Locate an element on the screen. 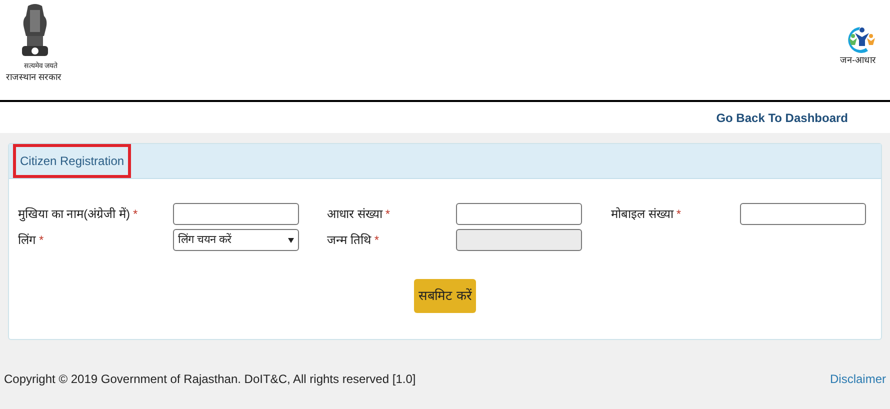  submit-button: सबमिट करें is located at coordinates (445, 296).